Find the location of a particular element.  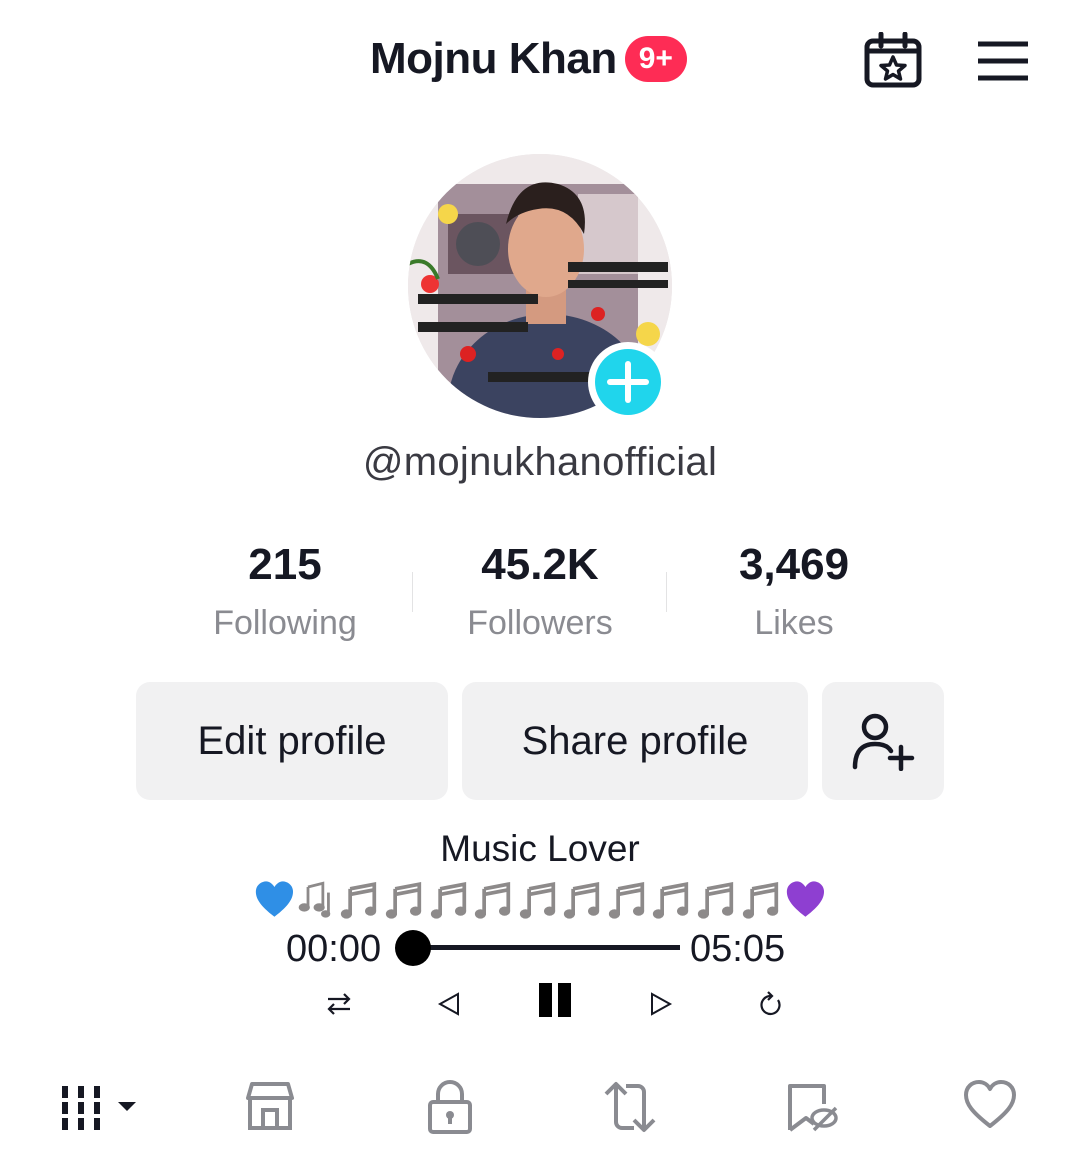

add-friend-icon is located at coordinates (883, 742).